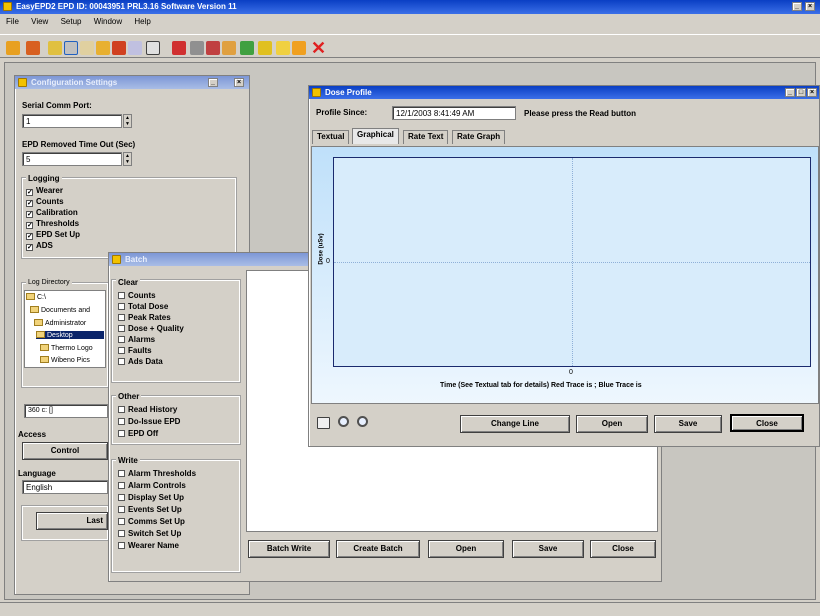 This screenshot has height=616, width=820. I want to click on tool-send-icon, so click(179, 48).